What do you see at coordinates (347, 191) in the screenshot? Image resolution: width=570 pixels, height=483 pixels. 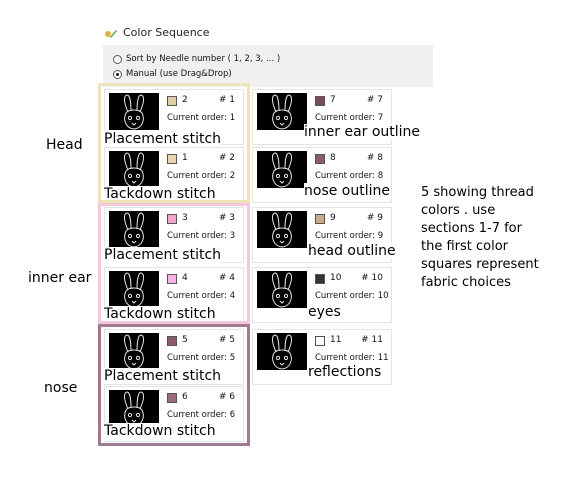 I see `annotation-label: nose outline` at bounding box center [347, 191].